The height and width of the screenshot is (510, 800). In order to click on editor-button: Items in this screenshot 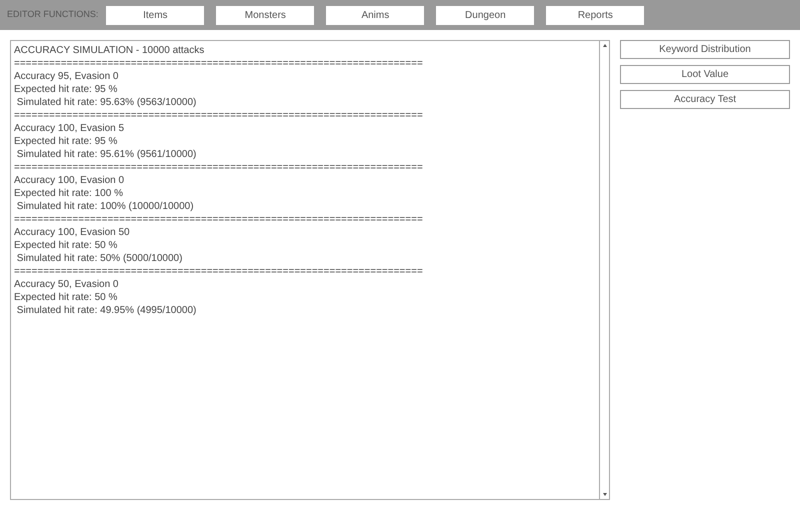, I will do `click(155, 15)`.